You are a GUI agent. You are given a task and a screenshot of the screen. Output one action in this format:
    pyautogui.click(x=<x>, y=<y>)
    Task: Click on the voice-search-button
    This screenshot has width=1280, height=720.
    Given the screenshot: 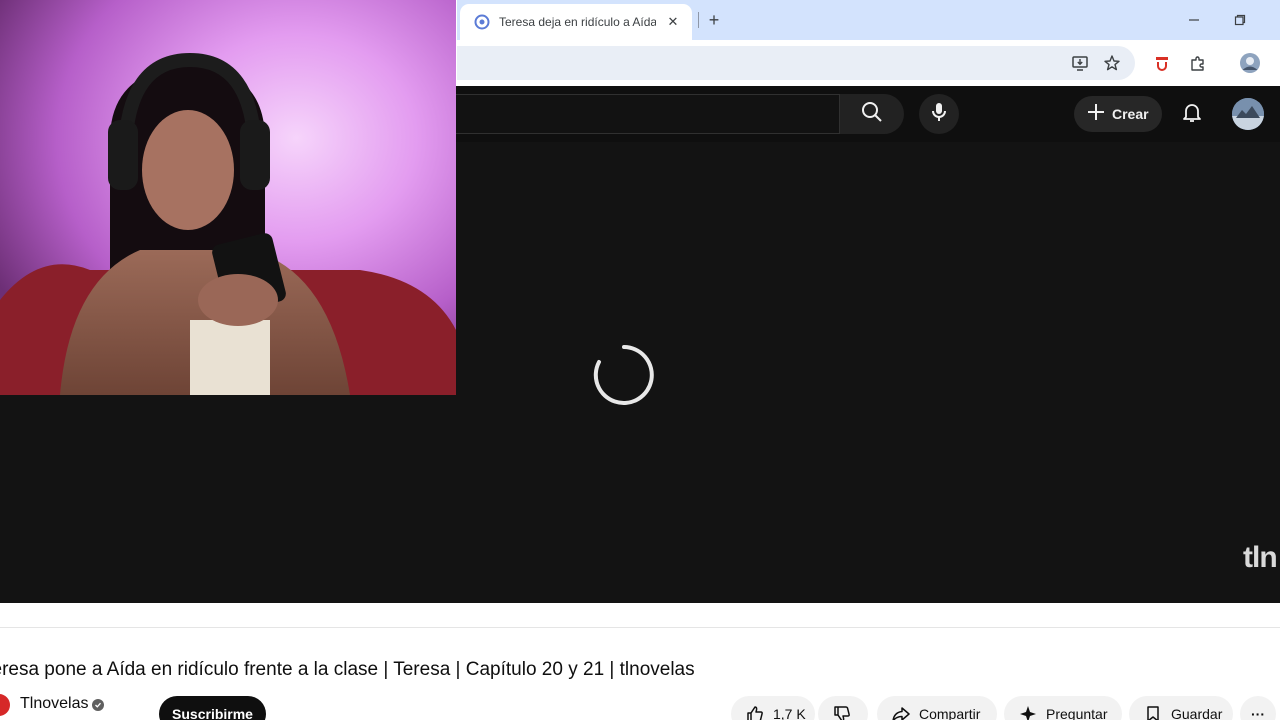 What is the action you would take?
    pyautogui.click(x=939, y=114)
    